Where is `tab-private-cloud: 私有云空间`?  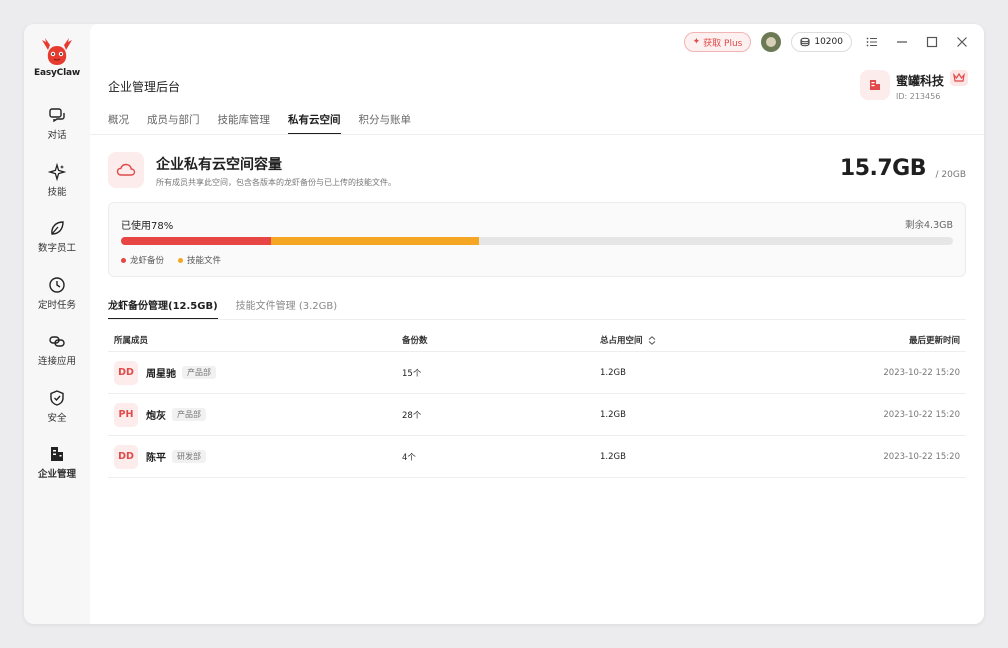
tab-private-cloud: 私有云空间 is located at coordinates (314, 123).